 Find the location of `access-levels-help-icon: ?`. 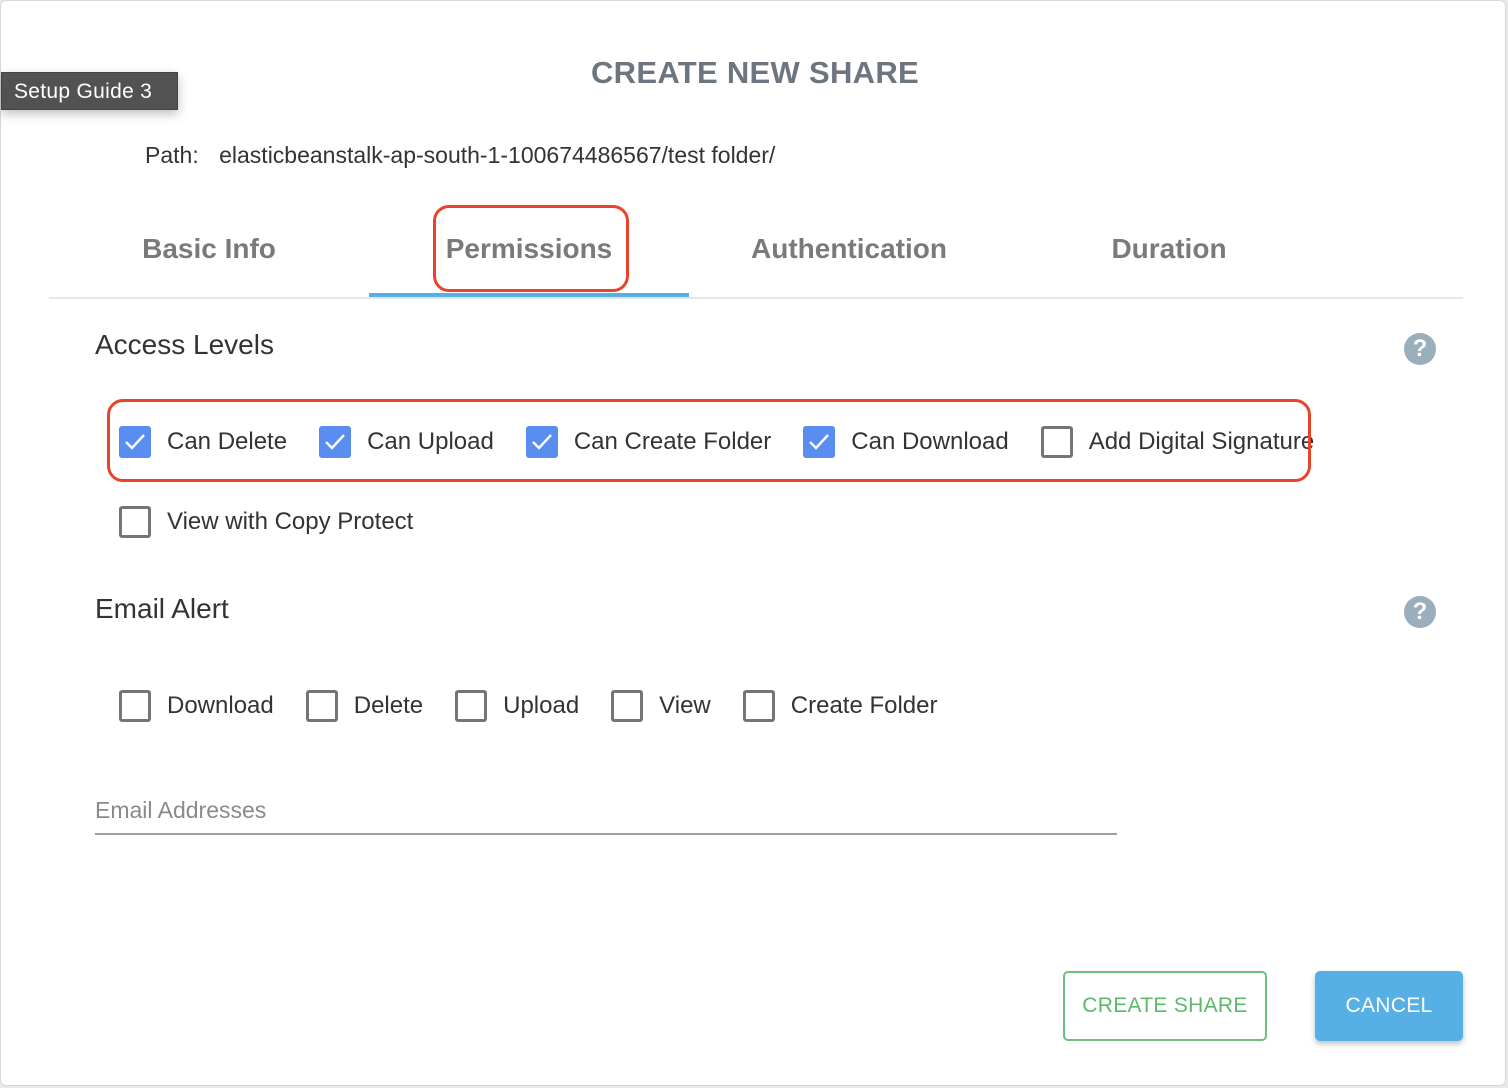

access-levels-help-icon: ? is located at coordinates (1420, 349).